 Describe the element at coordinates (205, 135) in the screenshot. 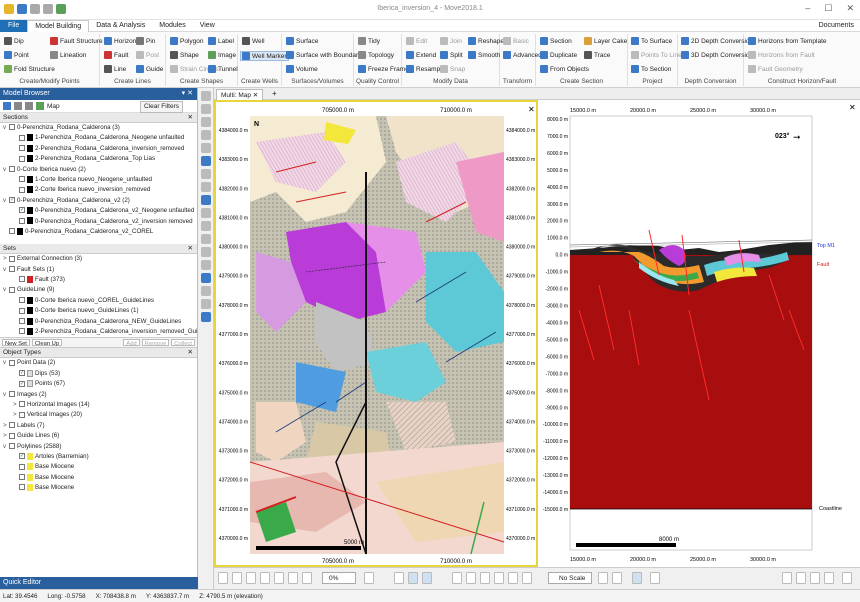

I see `measure-icon` at that location.